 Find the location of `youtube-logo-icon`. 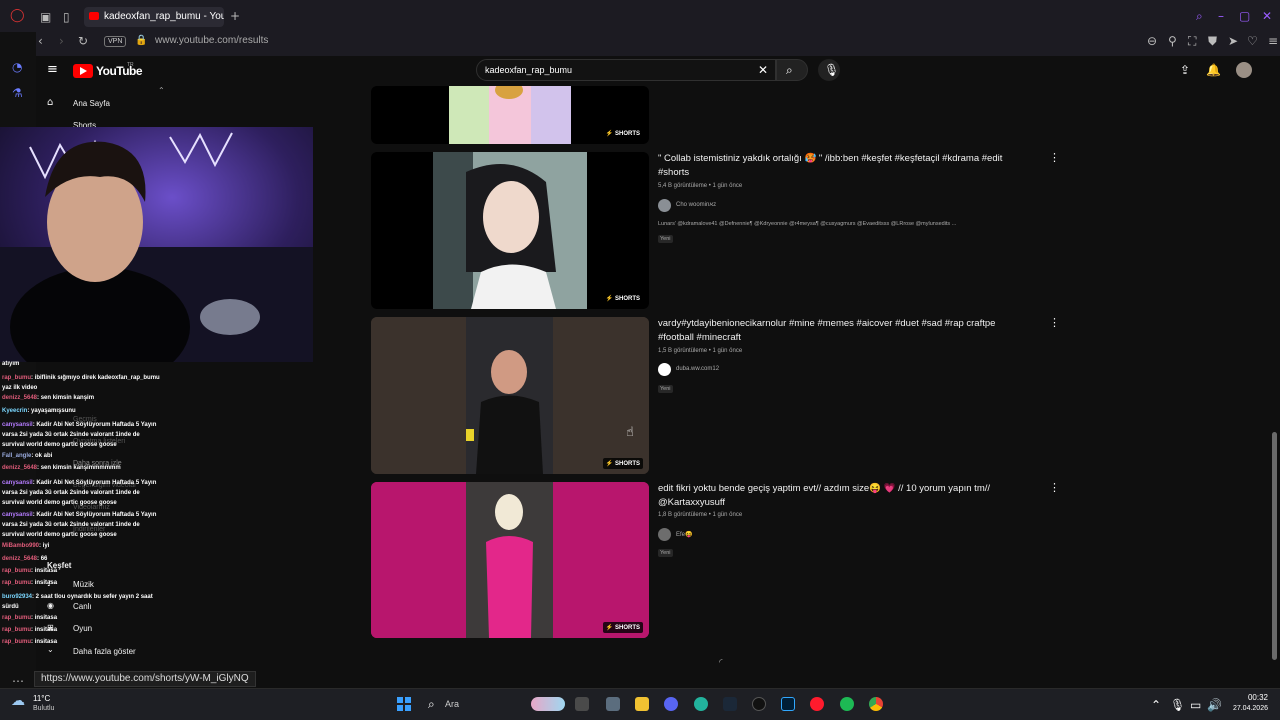

youtube-logo-icon is located at coordinates (83, 71).